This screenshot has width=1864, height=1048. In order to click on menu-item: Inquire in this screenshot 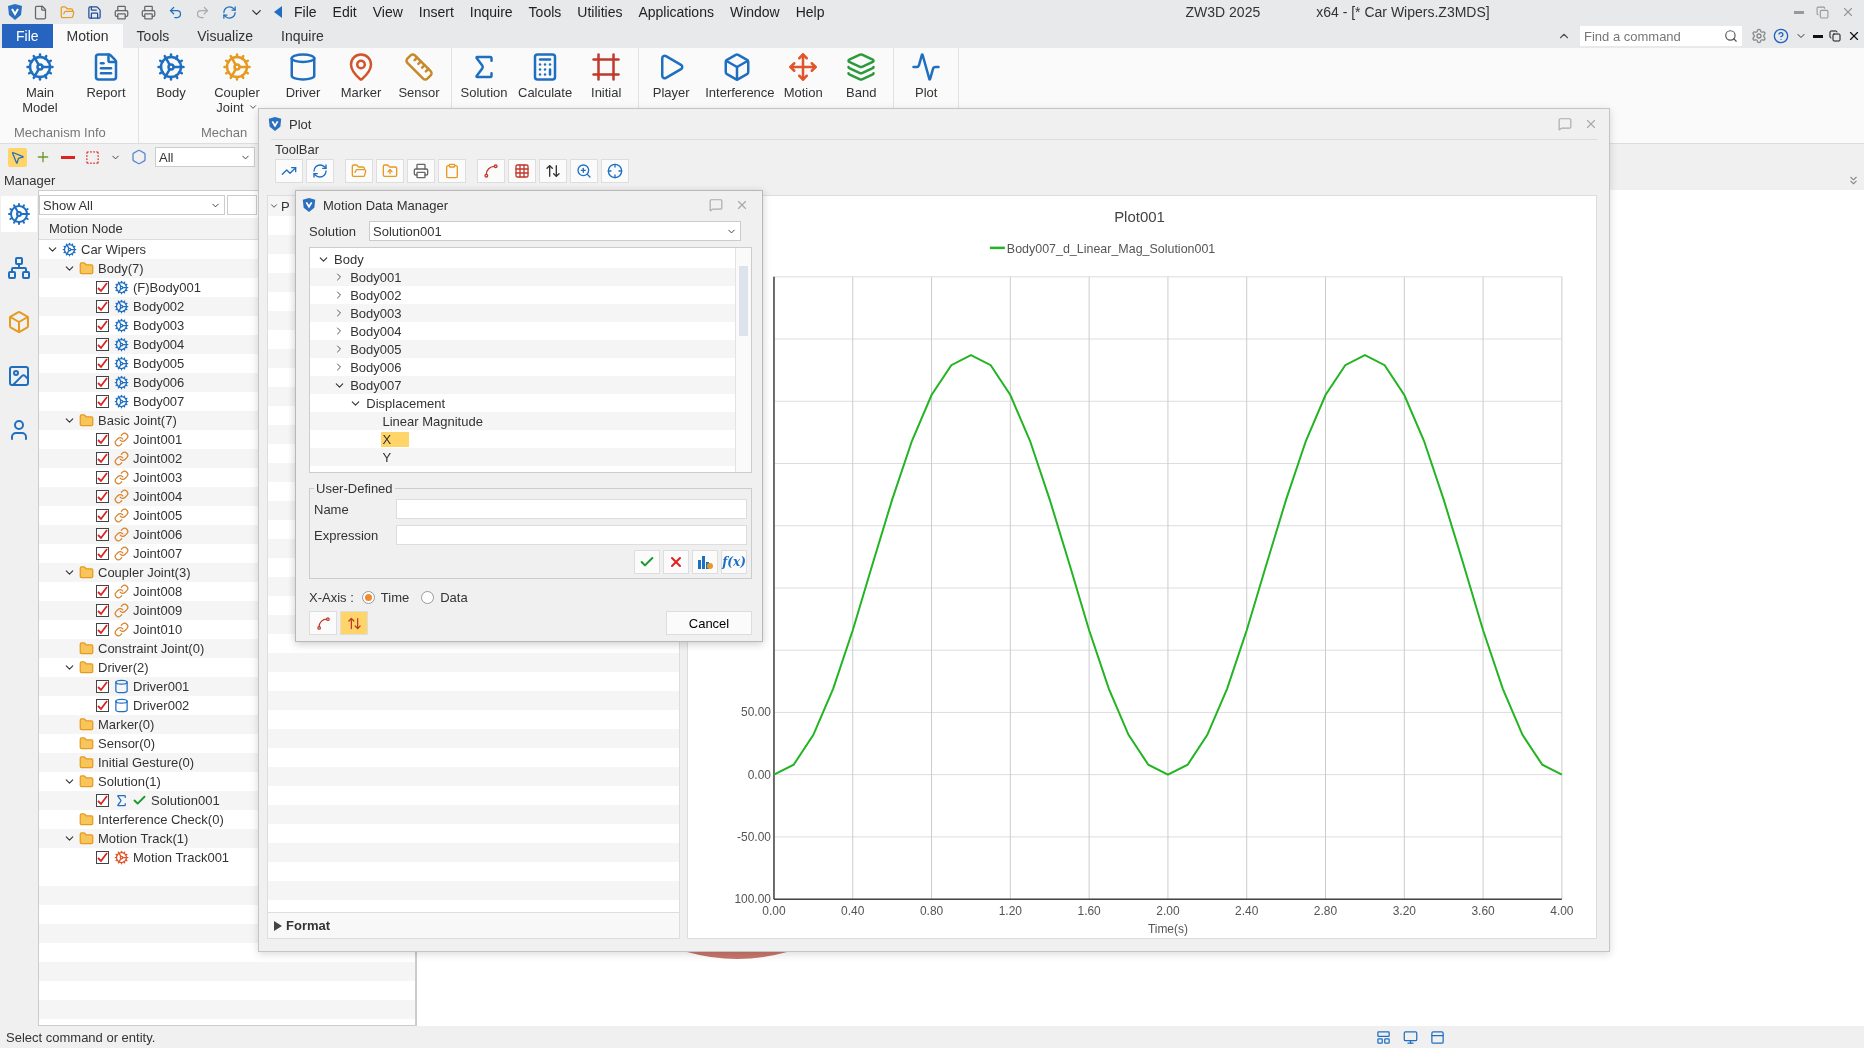, I will do `click(491, 12)`.